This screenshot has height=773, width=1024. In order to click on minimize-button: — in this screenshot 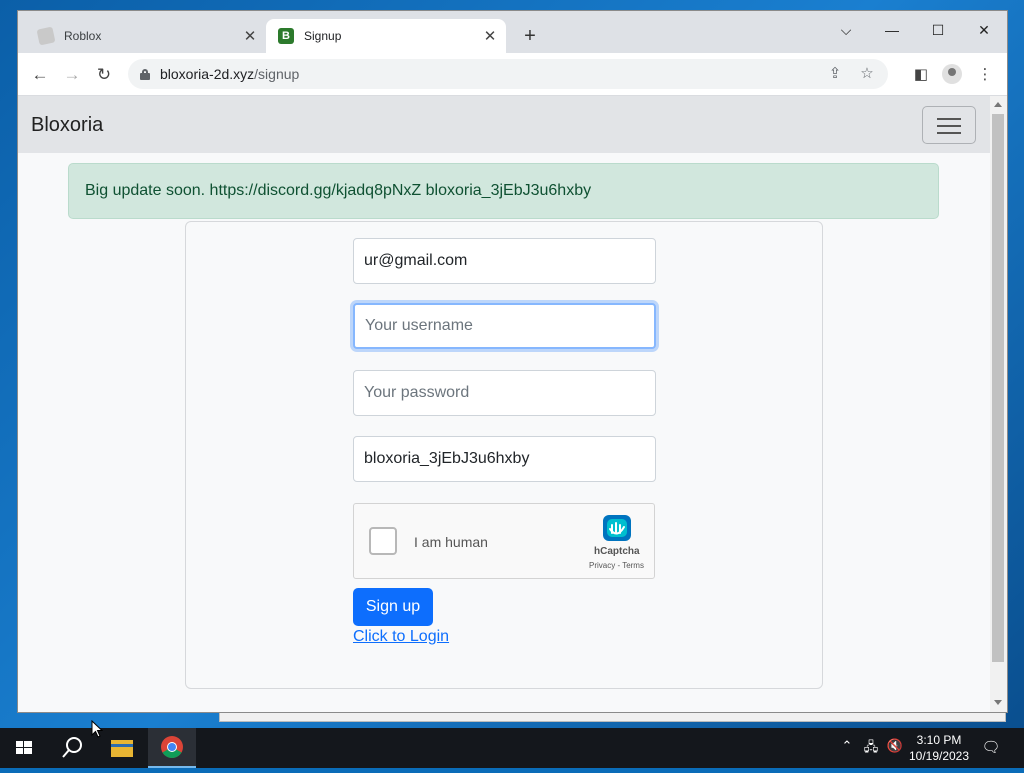, I will do `click(892, 30)`.